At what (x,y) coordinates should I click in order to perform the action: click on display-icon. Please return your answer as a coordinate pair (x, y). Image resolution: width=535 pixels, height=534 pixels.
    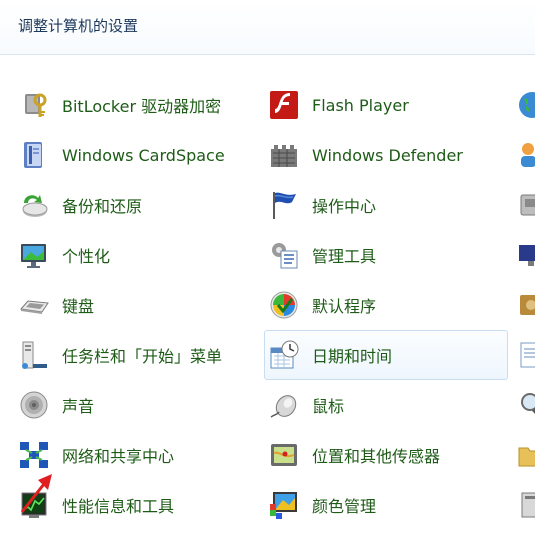
    Looking at the image, I should click on (527, 255).